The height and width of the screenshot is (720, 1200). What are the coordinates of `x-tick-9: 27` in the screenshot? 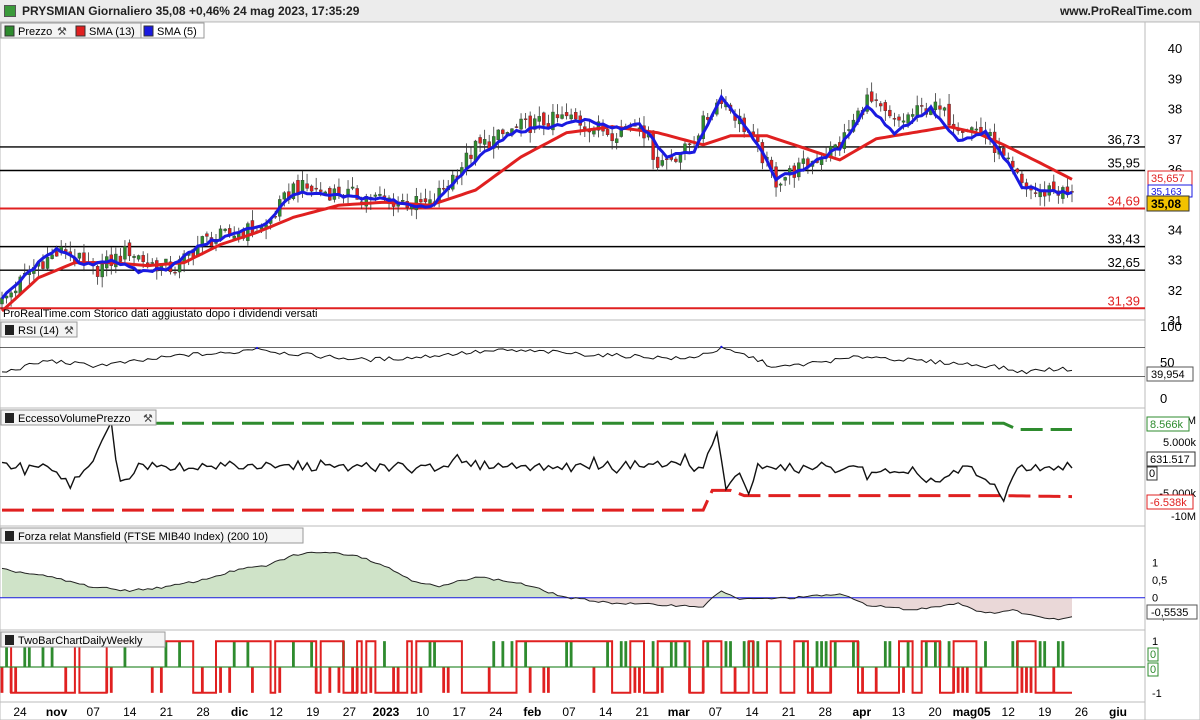 It's located at (350, 712).